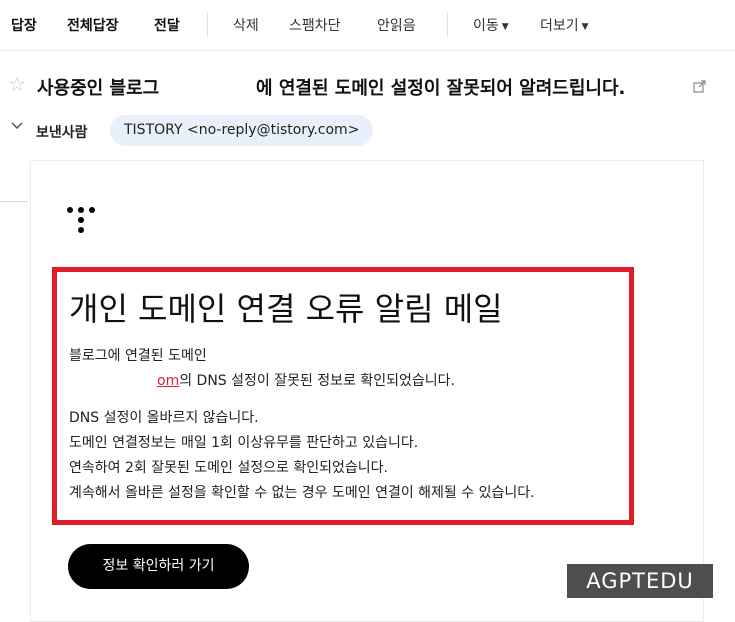  I want to click on alert-line-4: 도메인 연결정보는 매일 1회 이상유무를 판단하고 있습니다., so click(244, 443).